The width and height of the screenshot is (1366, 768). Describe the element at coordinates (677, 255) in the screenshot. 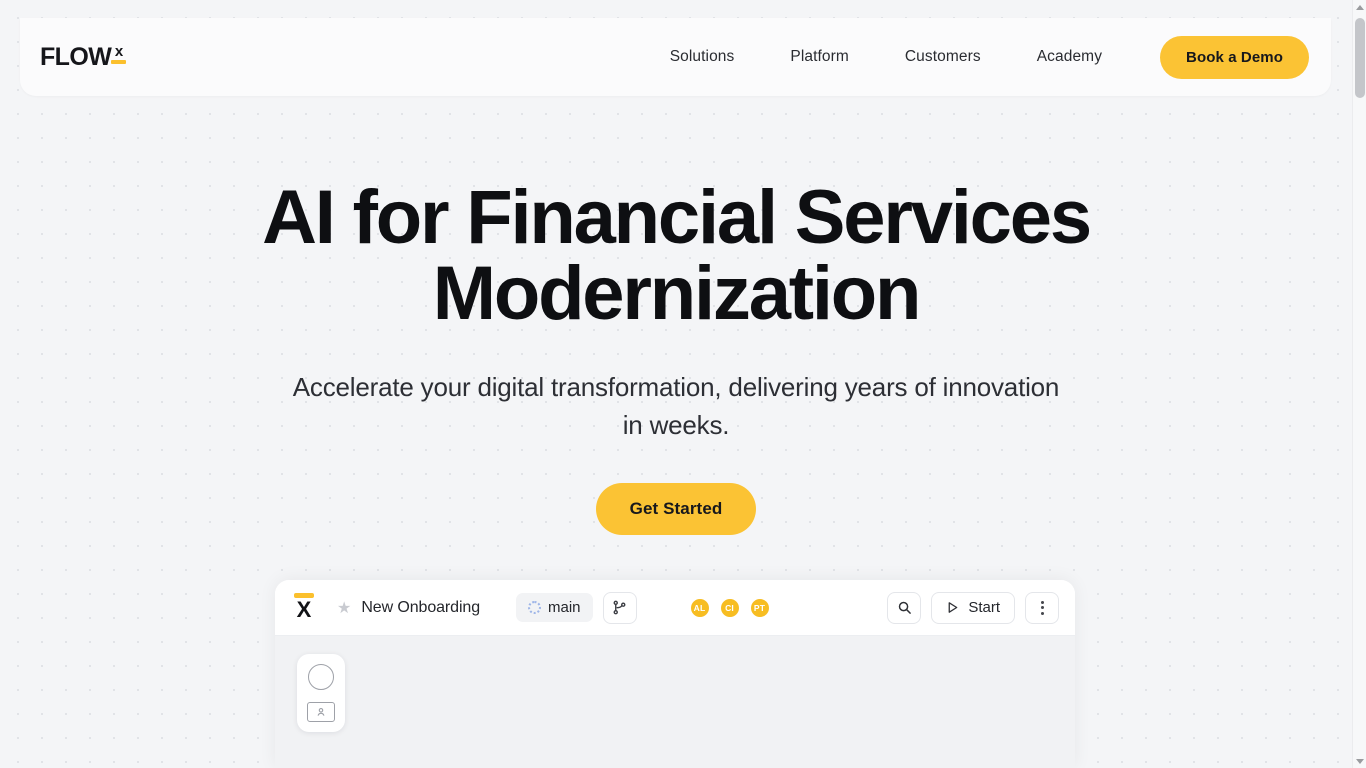

I see `page-title: AI for Financial Services Modernization` at that location.